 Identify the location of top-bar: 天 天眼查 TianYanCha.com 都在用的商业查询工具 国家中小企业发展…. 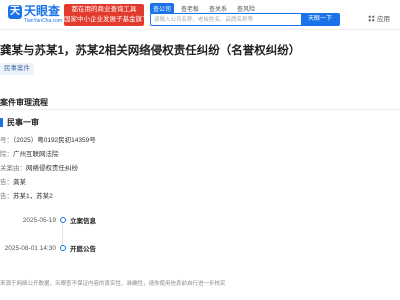
(200, 15).